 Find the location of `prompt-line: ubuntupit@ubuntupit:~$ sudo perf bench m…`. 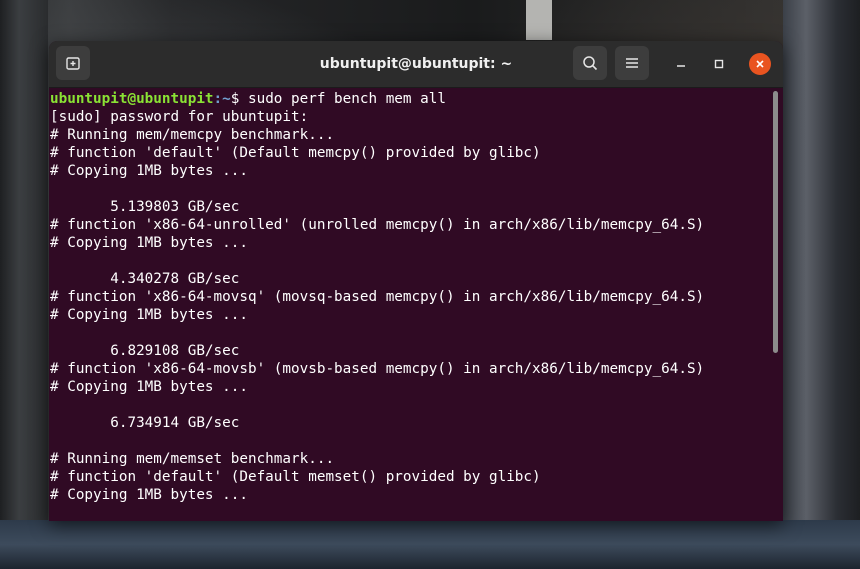

prompt-line: ubuntupit@ubuntupit:~$ sudo perf bench m… is located at coordinates (410, 99).